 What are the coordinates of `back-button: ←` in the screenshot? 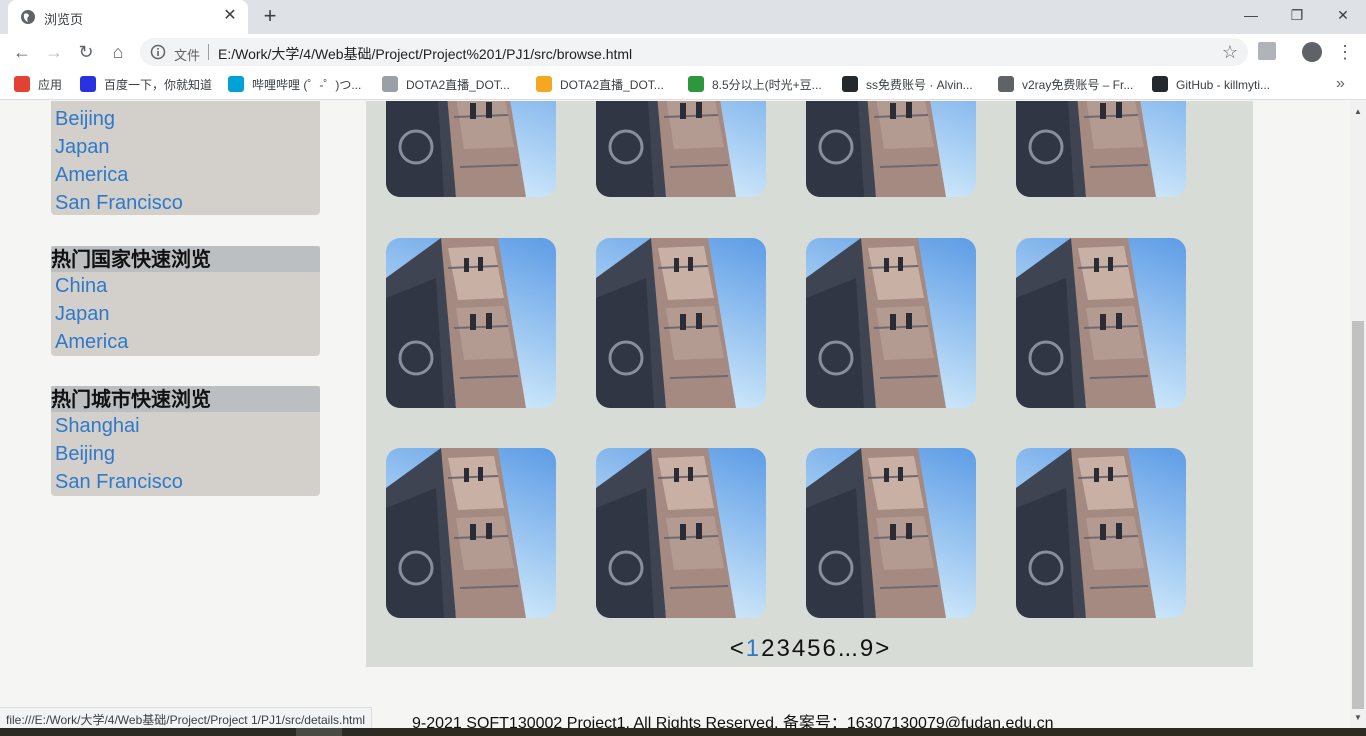 It's located at (22, 52).